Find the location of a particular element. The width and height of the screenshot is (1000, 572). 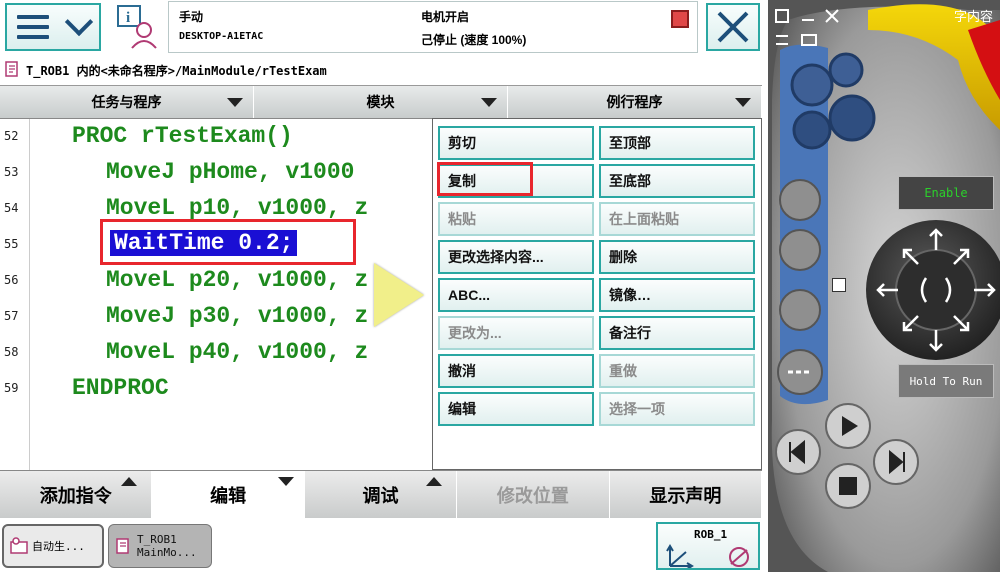

tab-tasks-programs: 任务与程序 is located at coordinates (127, 102).